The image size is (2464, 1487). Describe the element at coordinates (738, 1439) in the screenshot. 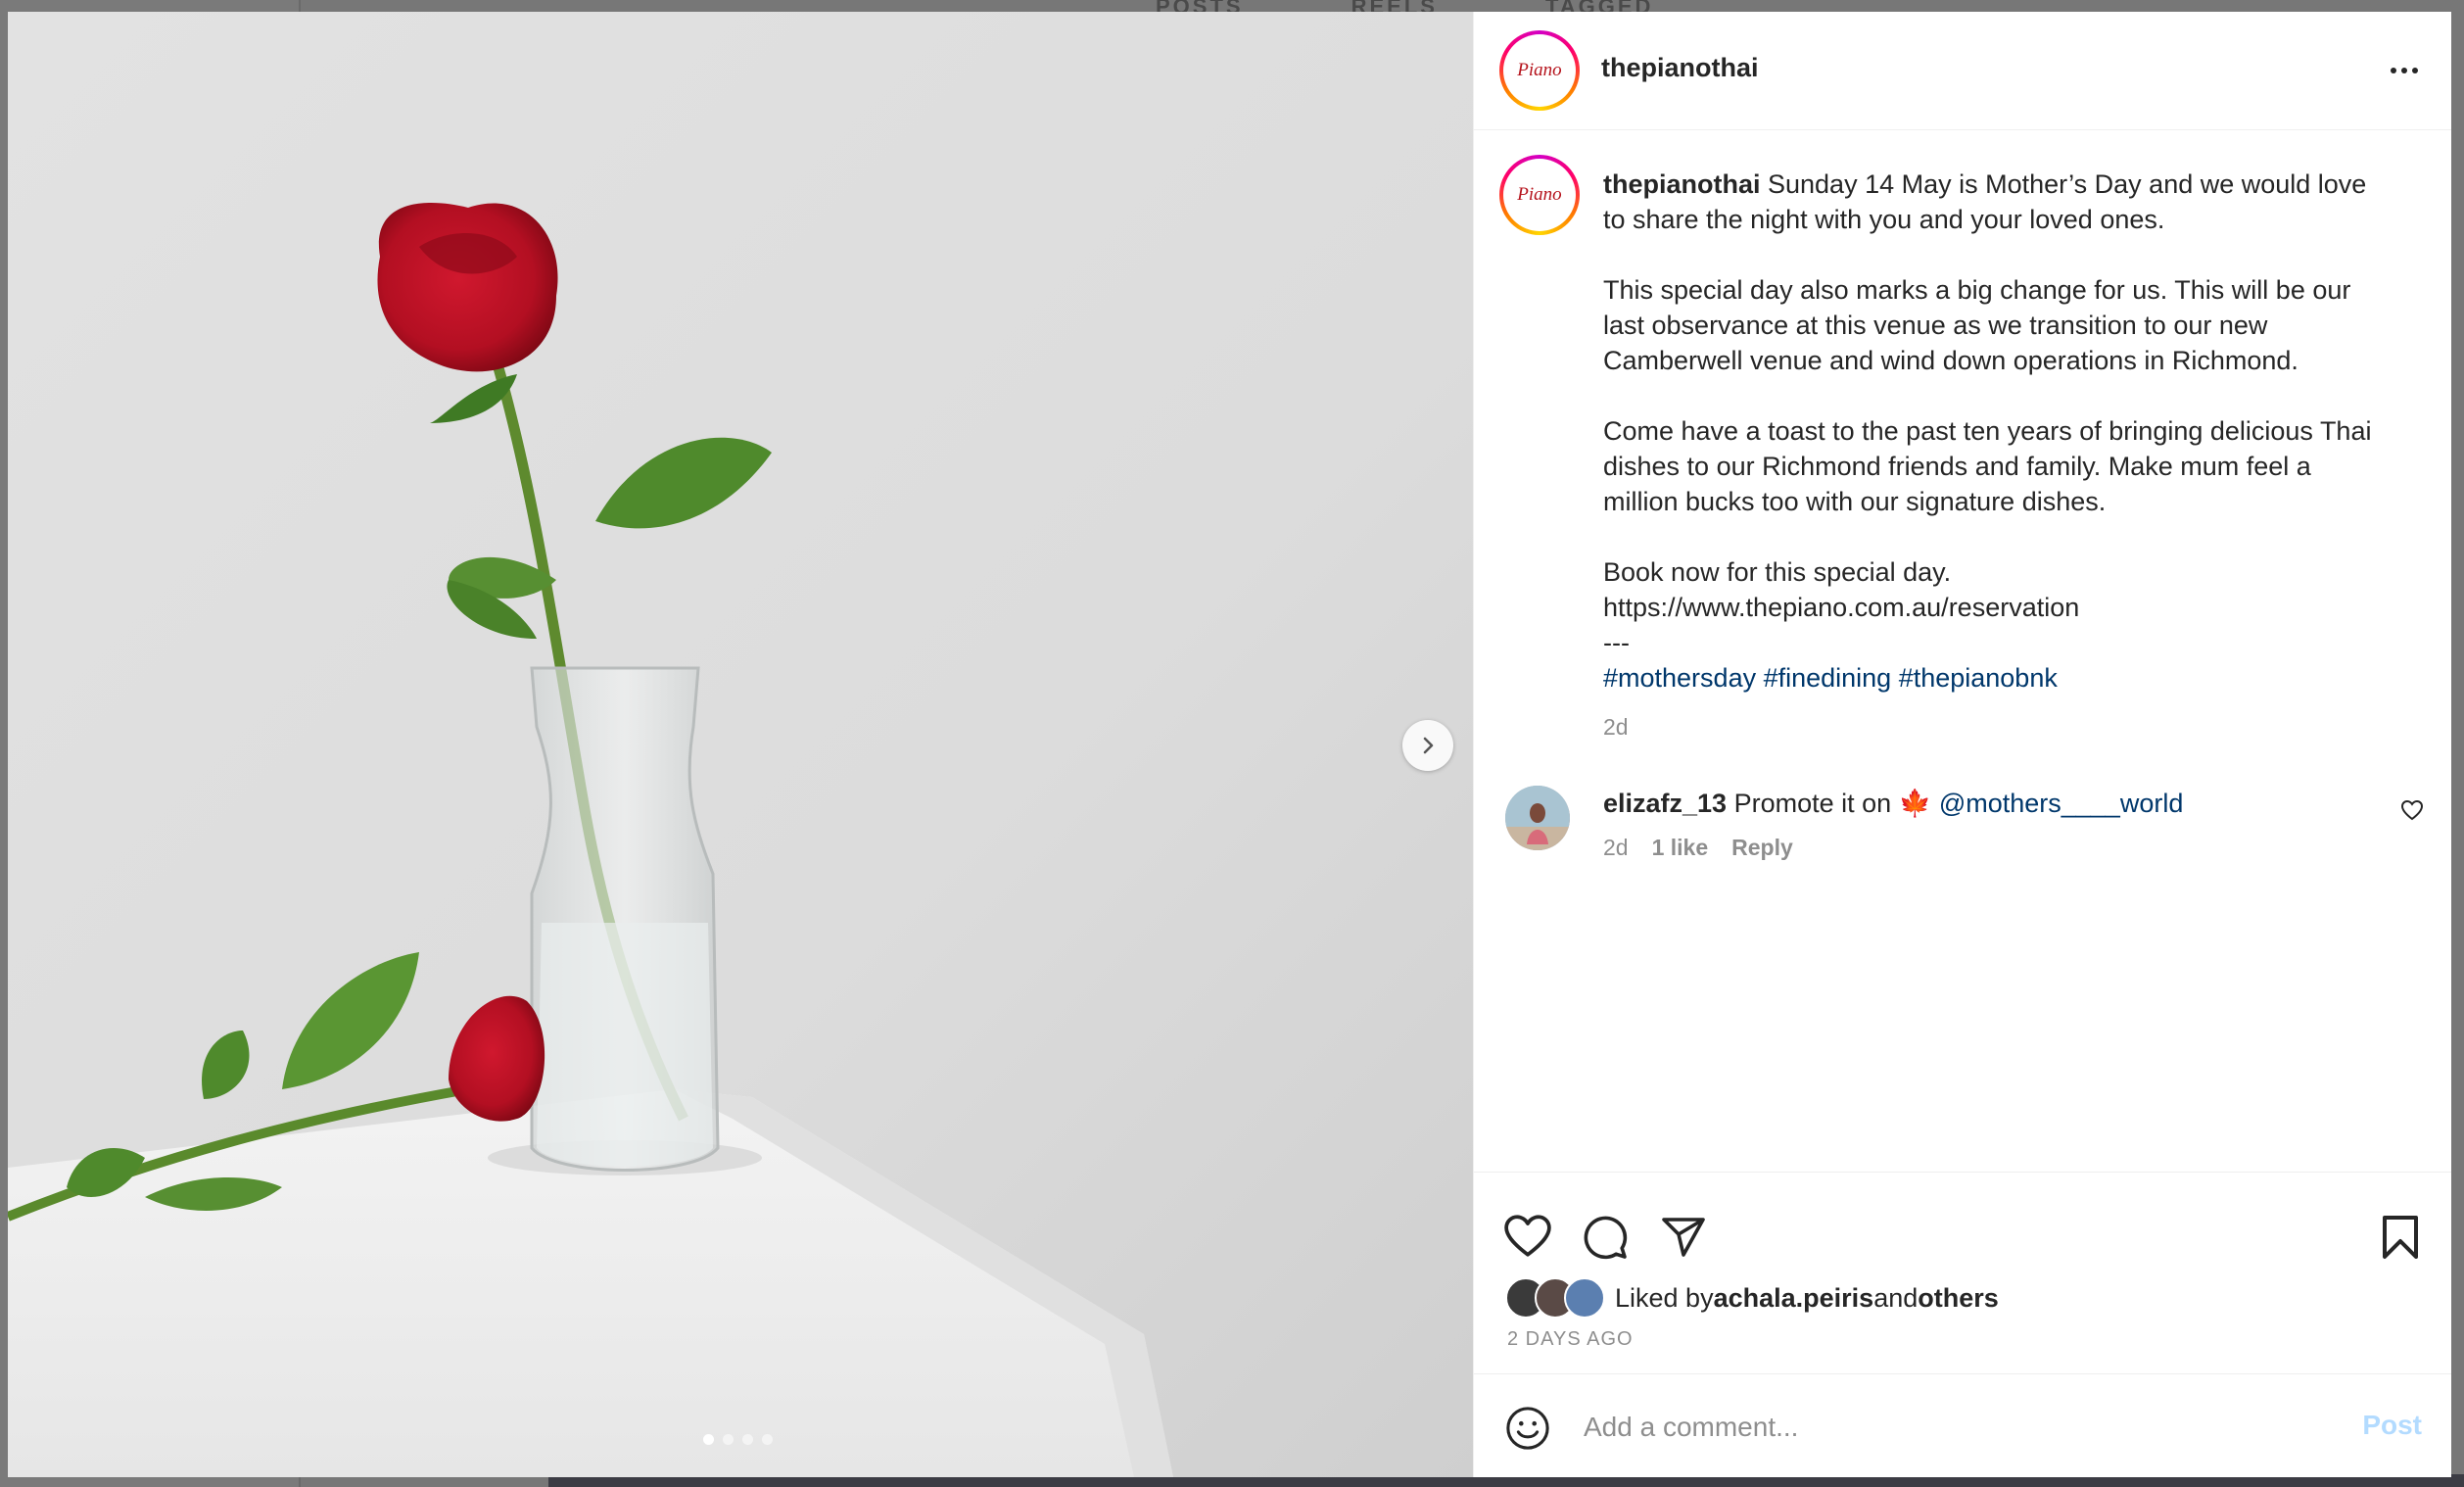

I see `carousel-indicator` at that location.